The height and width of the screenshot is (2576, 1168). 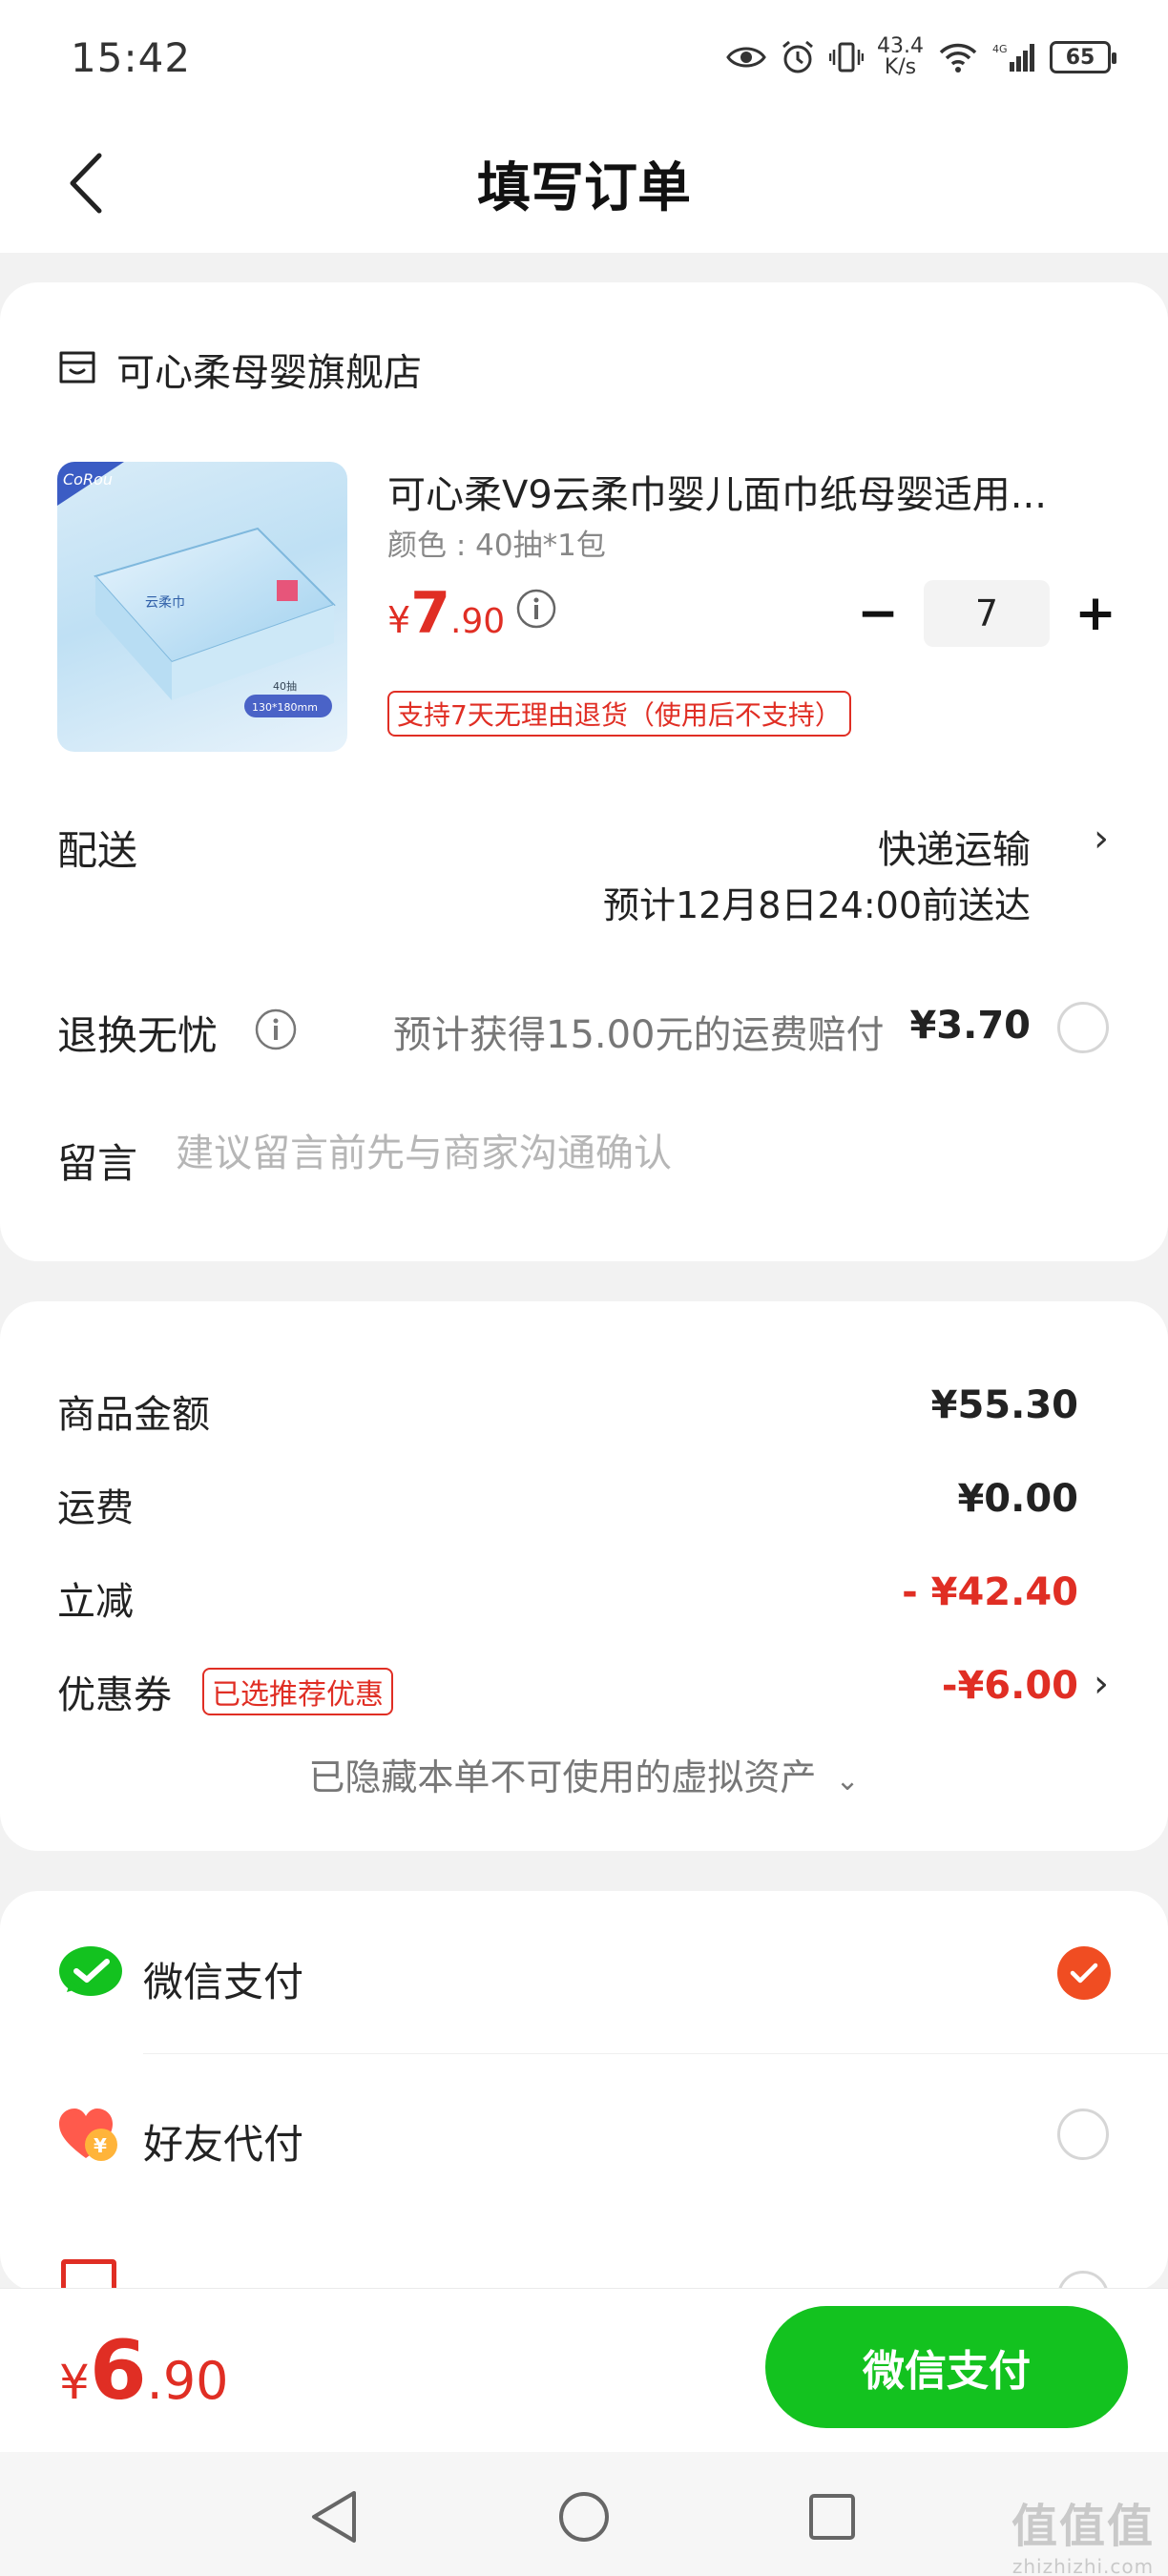 What do you see at coordinates (90, 1974) in the screenshot?
I see `wechat-pay-icon` at bounding box center [90, 1974].